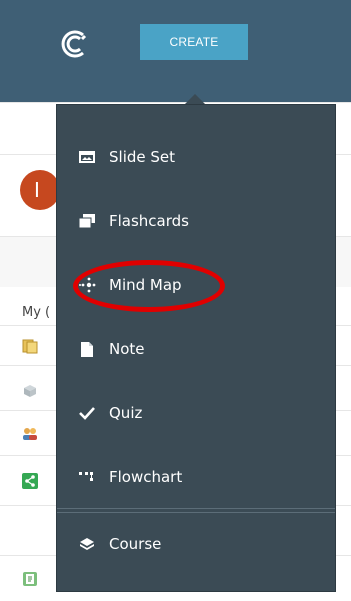 Image resolution: width=351 pixels, height=601 pixels. Describe the element at coordinates (87, 157) in the screenshot. I see `slide-set-icon` at that location.